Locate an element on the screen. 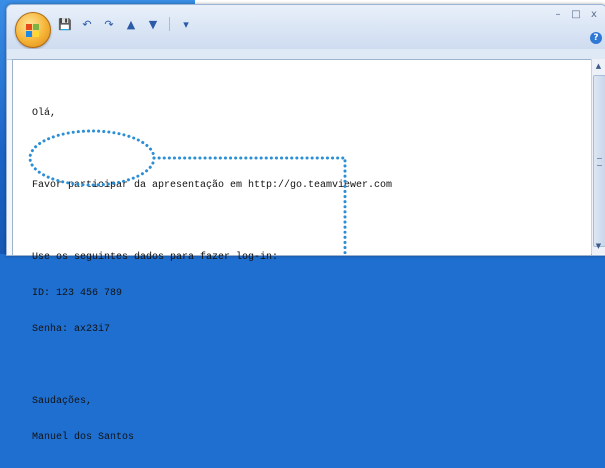  maximize-button: □ is located at coordinates (576, 15).